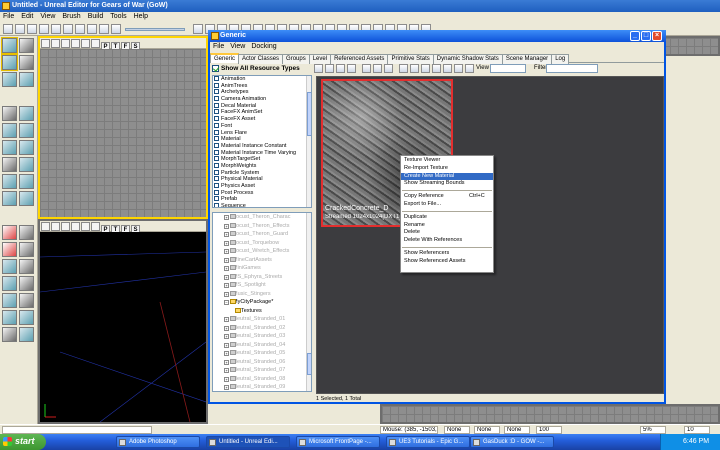 This screenshot has width=720, height=450. What do you see at coordinates (71, 16) in the screenshot?
I see `menu-item-brush: Brush` at bounding box center [71, 16].